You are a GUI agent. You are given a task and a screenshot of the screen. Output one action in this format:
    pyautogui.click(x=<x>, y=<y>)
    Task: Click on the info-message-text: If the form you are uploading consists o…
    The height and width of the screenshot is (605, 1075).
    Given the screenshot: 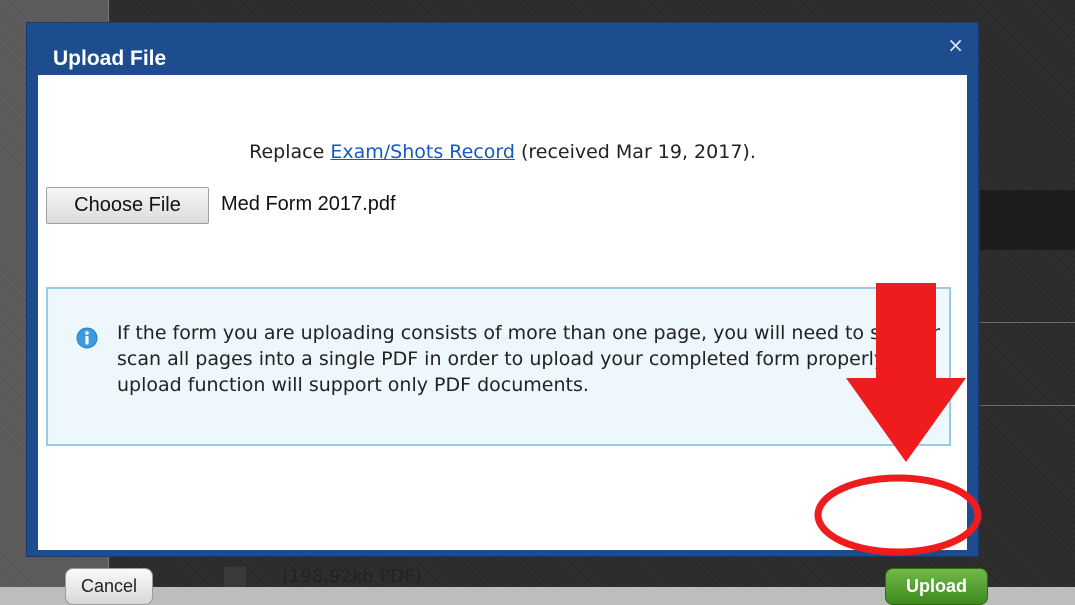 What is the action you would take?
    pyautogui.click(x=529, y=359)
    